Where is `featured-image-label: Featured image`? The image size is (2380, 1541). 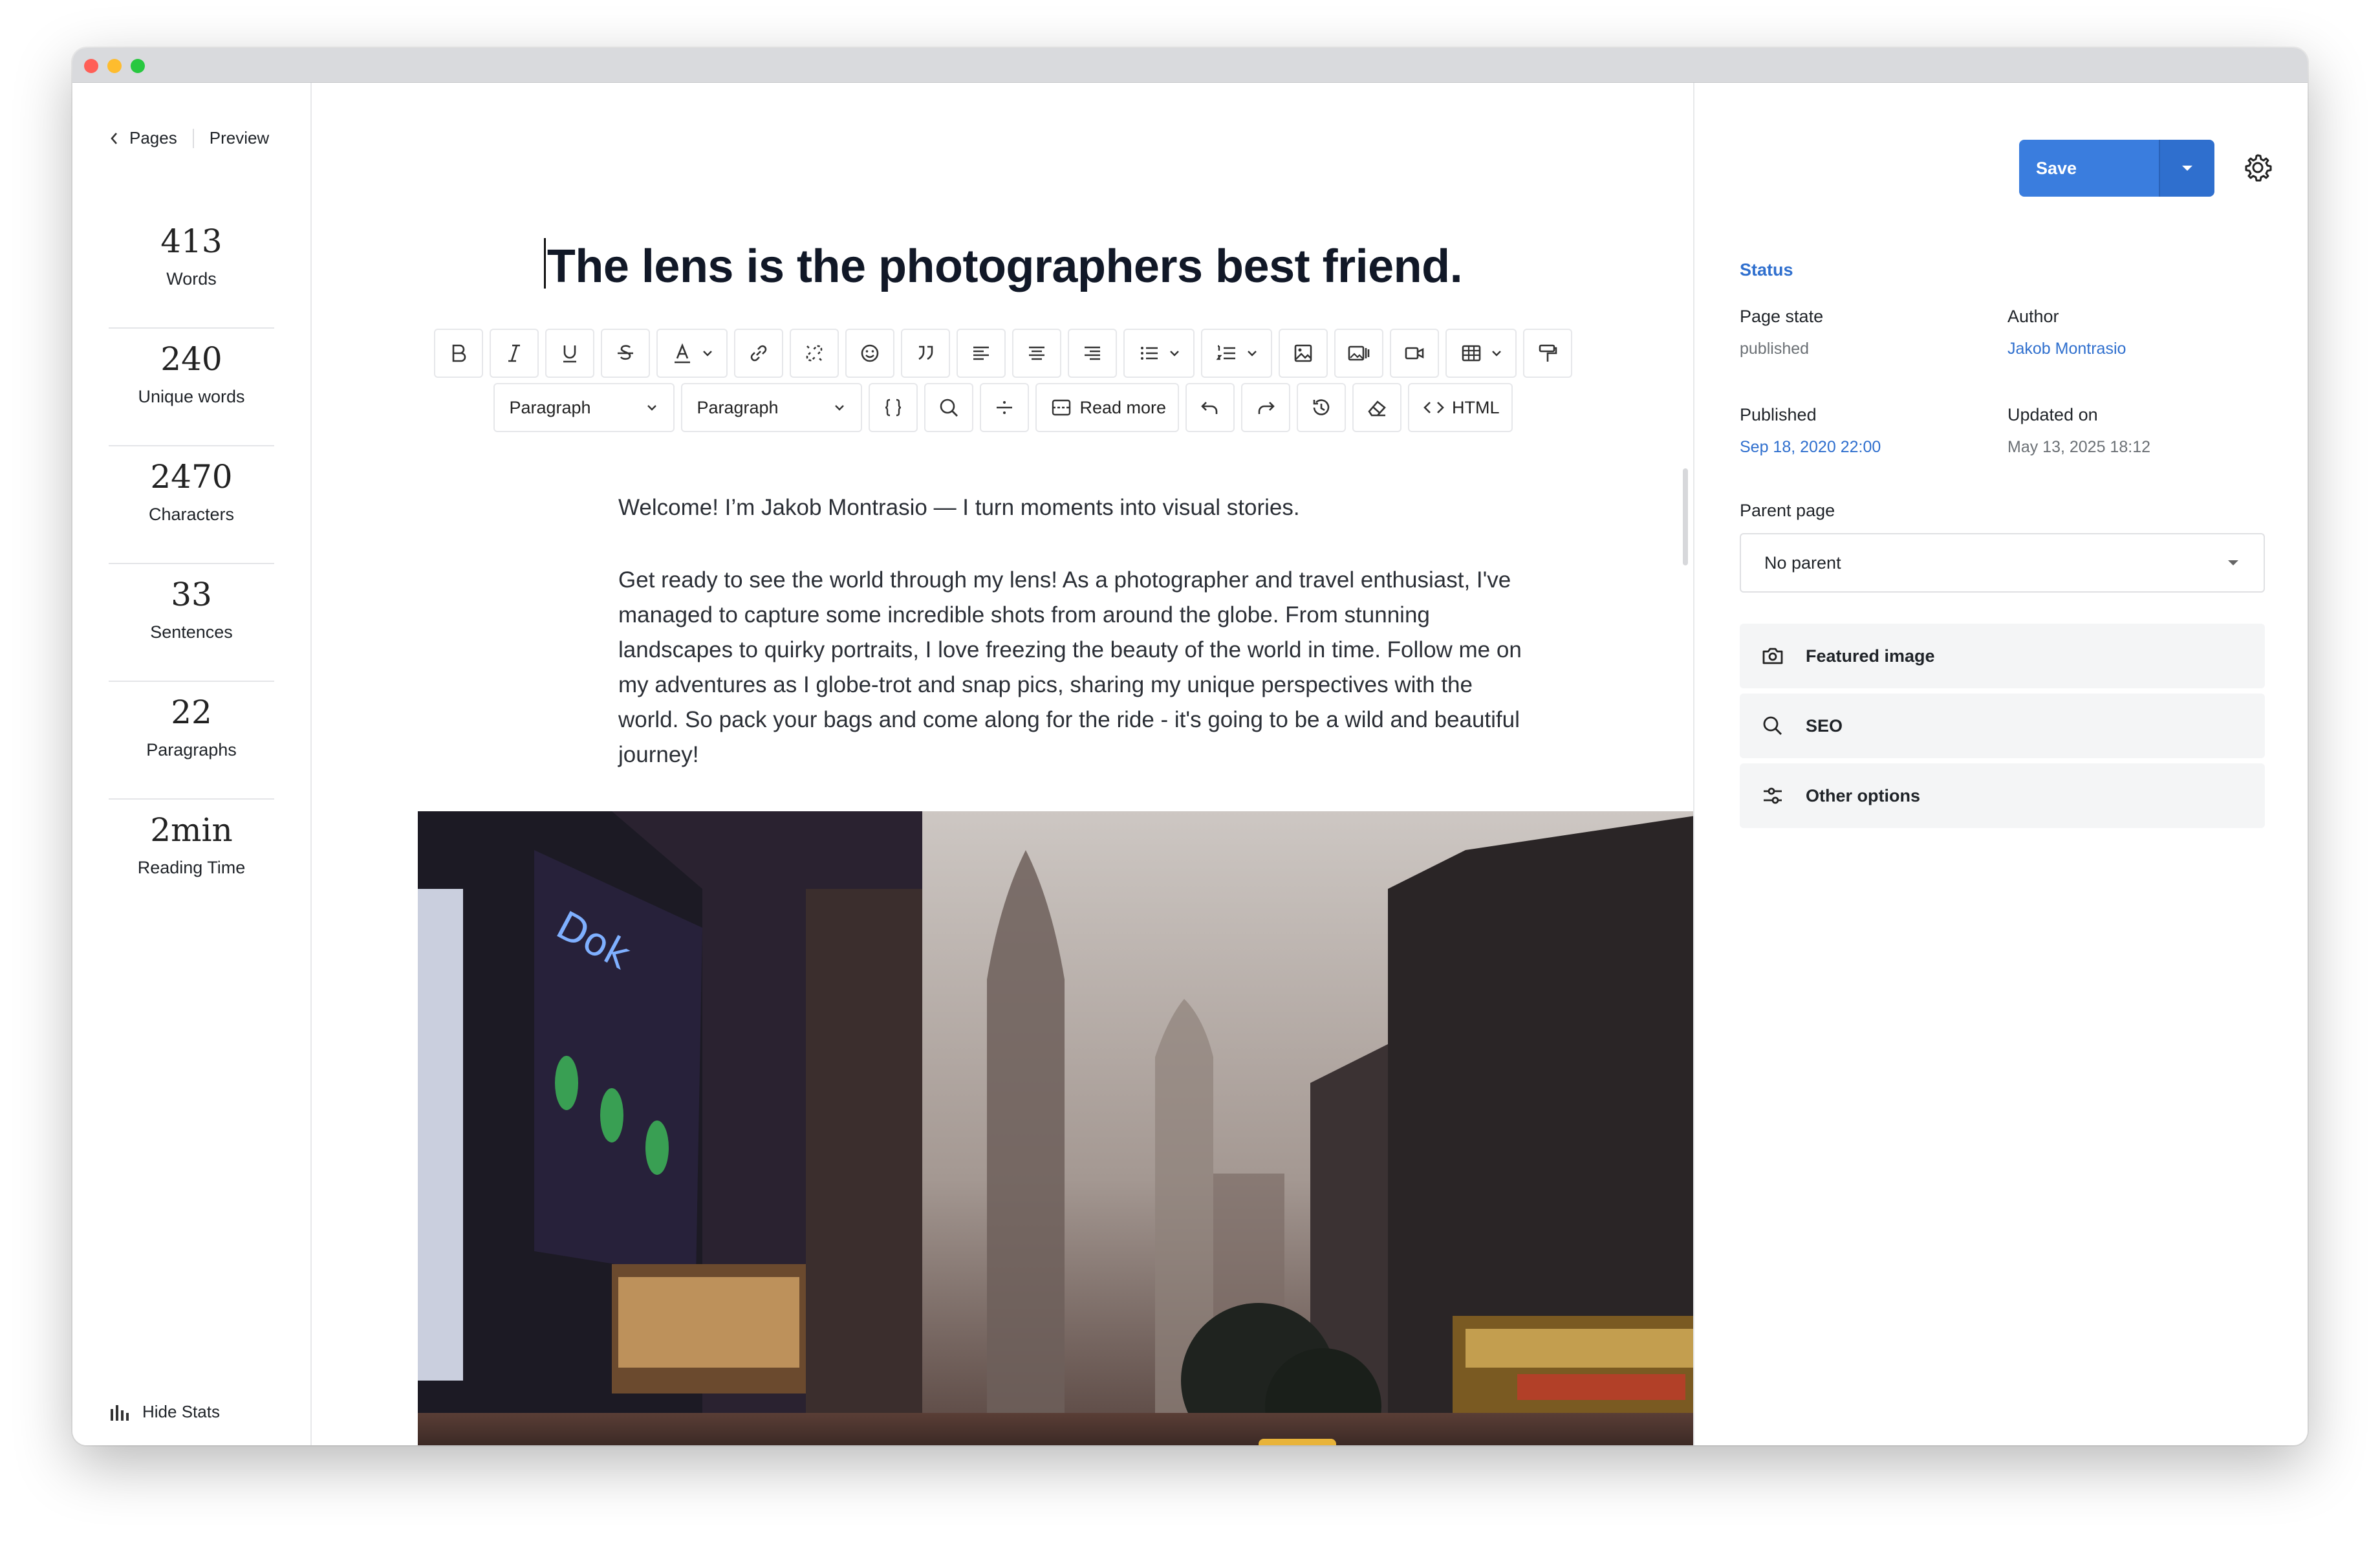 featured-image-label: Featured image is located at coordinates (1870, 656).